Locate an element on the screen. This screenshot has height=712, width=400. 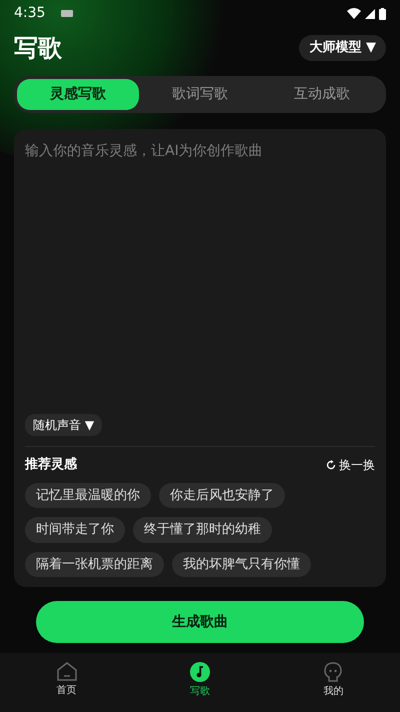
nav-tab: 我的 is located at coordinates (333, 682).